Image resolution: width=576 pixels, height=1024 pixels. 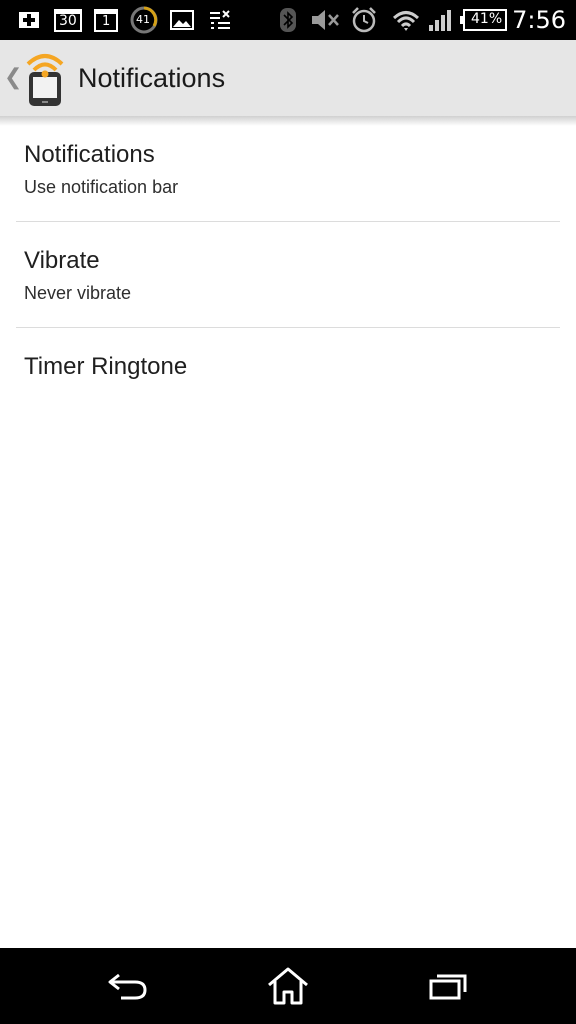 What do you see at coordinates (45, 79) in the screenshot?
I see `phone-wifi-icon` at bounding box center [45, 79].